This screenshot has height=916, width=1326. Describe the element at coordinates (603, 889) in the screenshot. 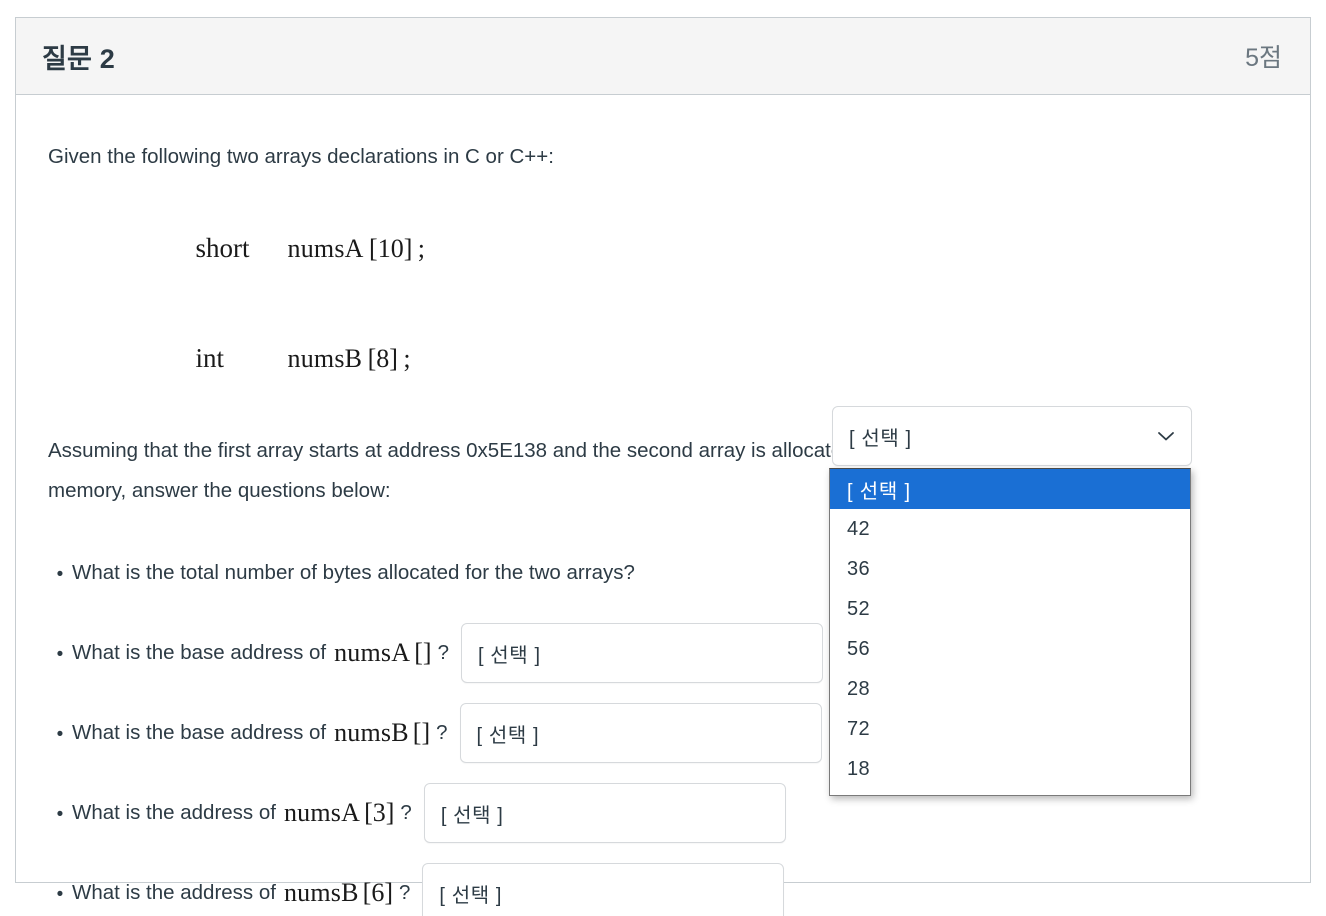

I see `answer-select-5: [ 선택 ]` at that location.